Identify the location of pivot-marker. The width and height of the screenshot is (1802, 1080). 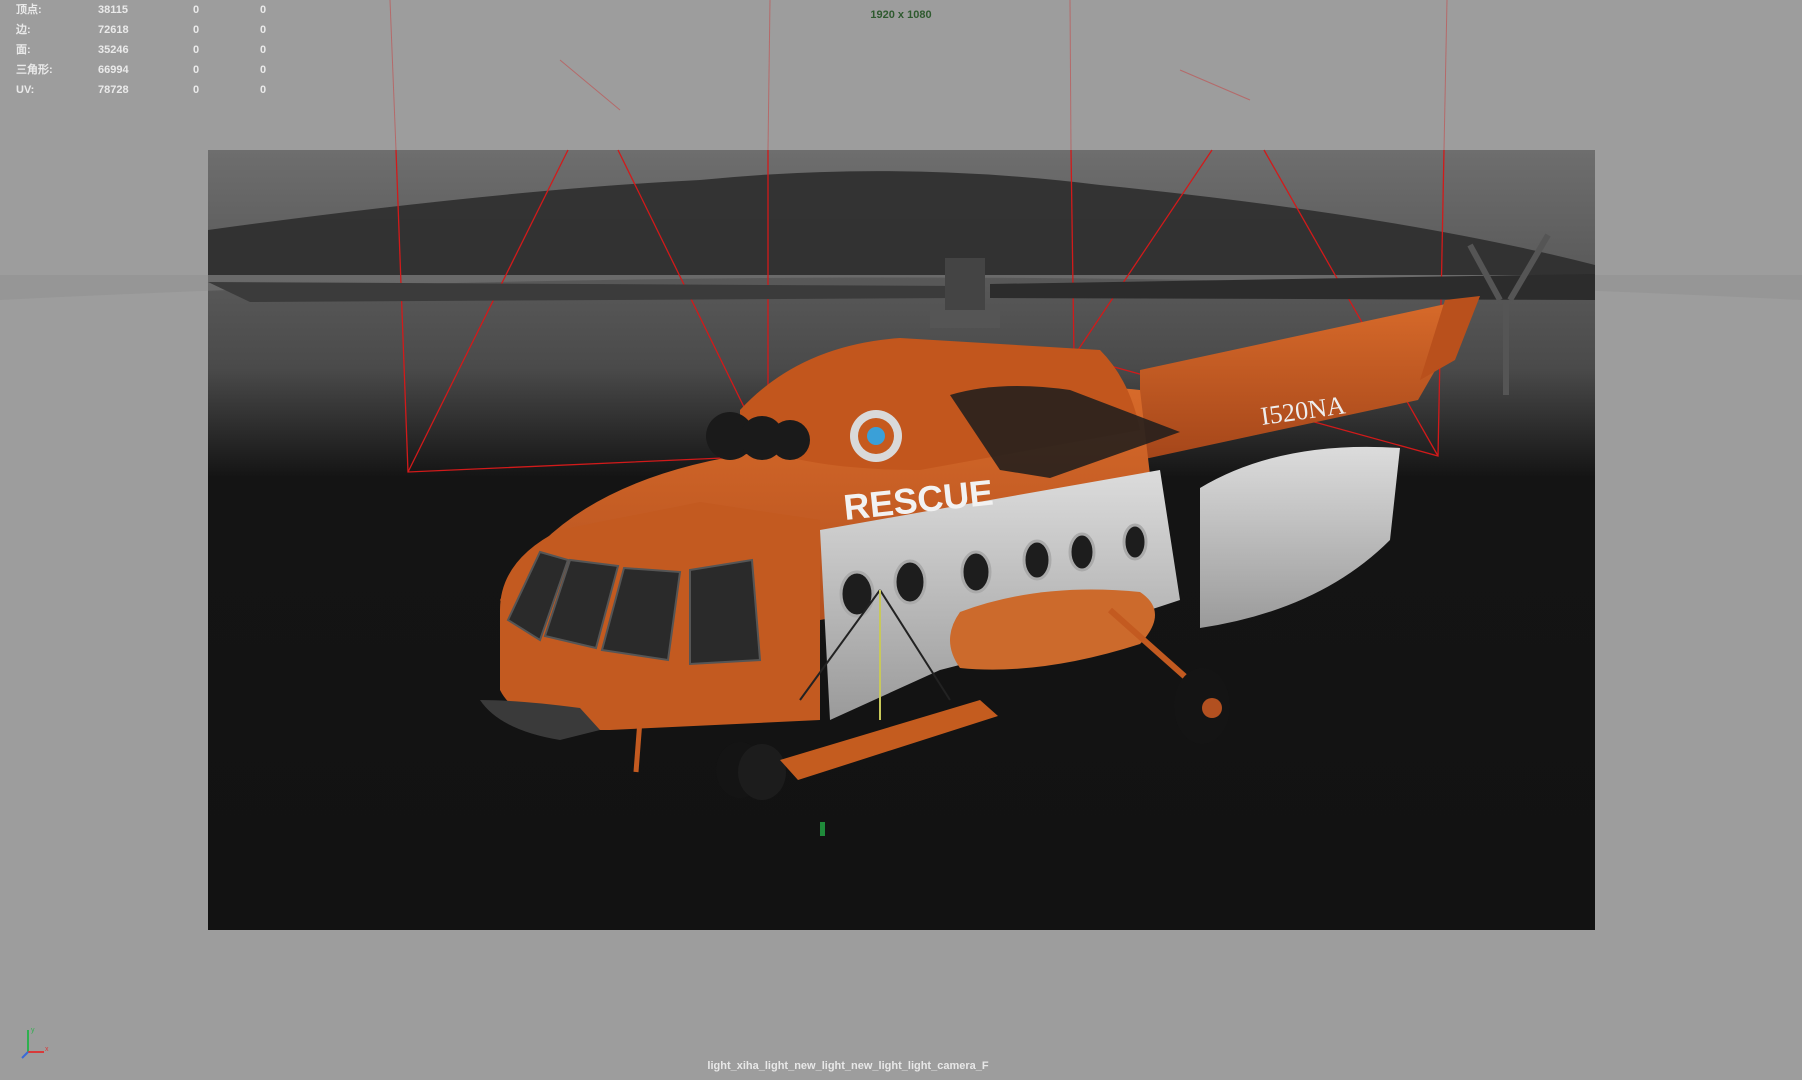
(822, 829).